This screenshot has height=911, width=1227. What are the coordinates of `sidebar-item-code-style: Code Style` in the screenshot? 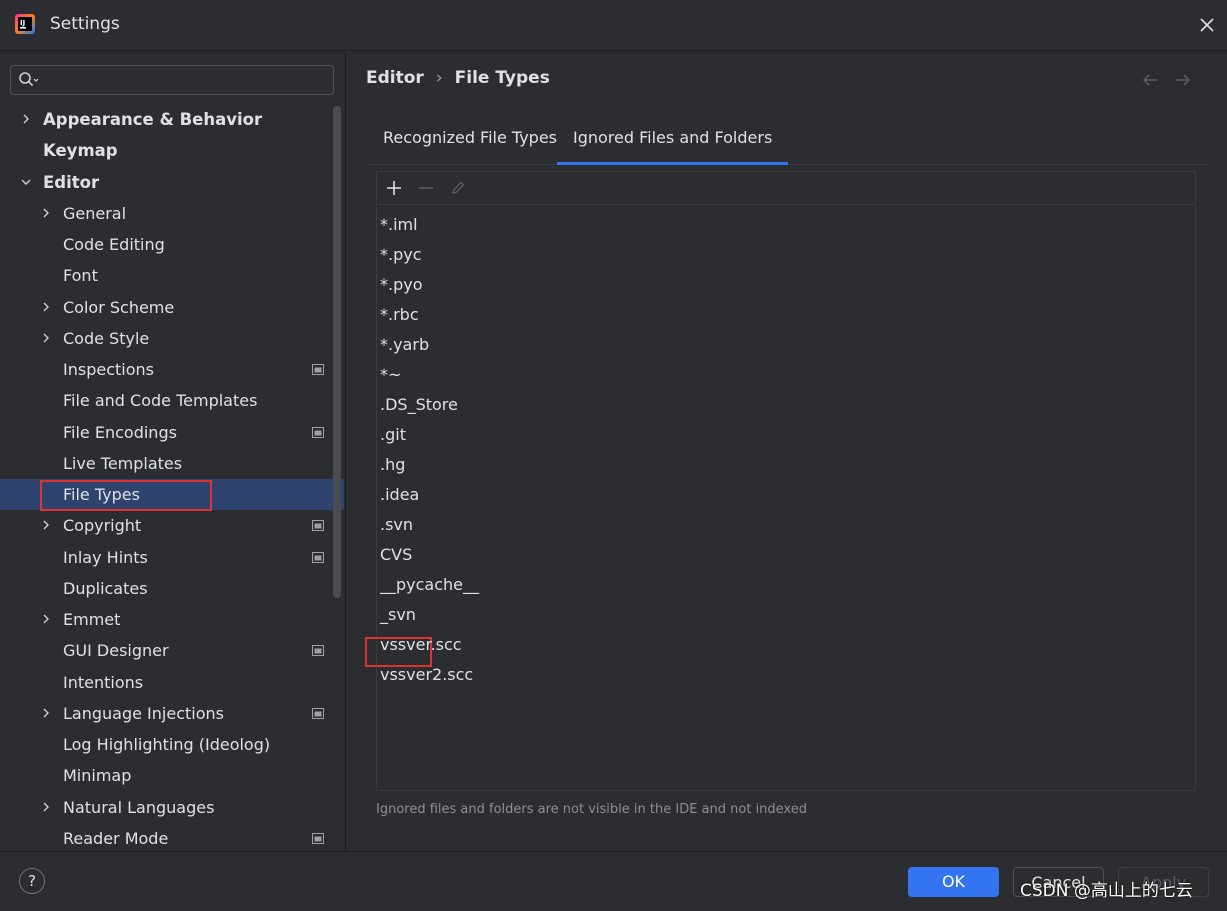 It's located at (172, 338).